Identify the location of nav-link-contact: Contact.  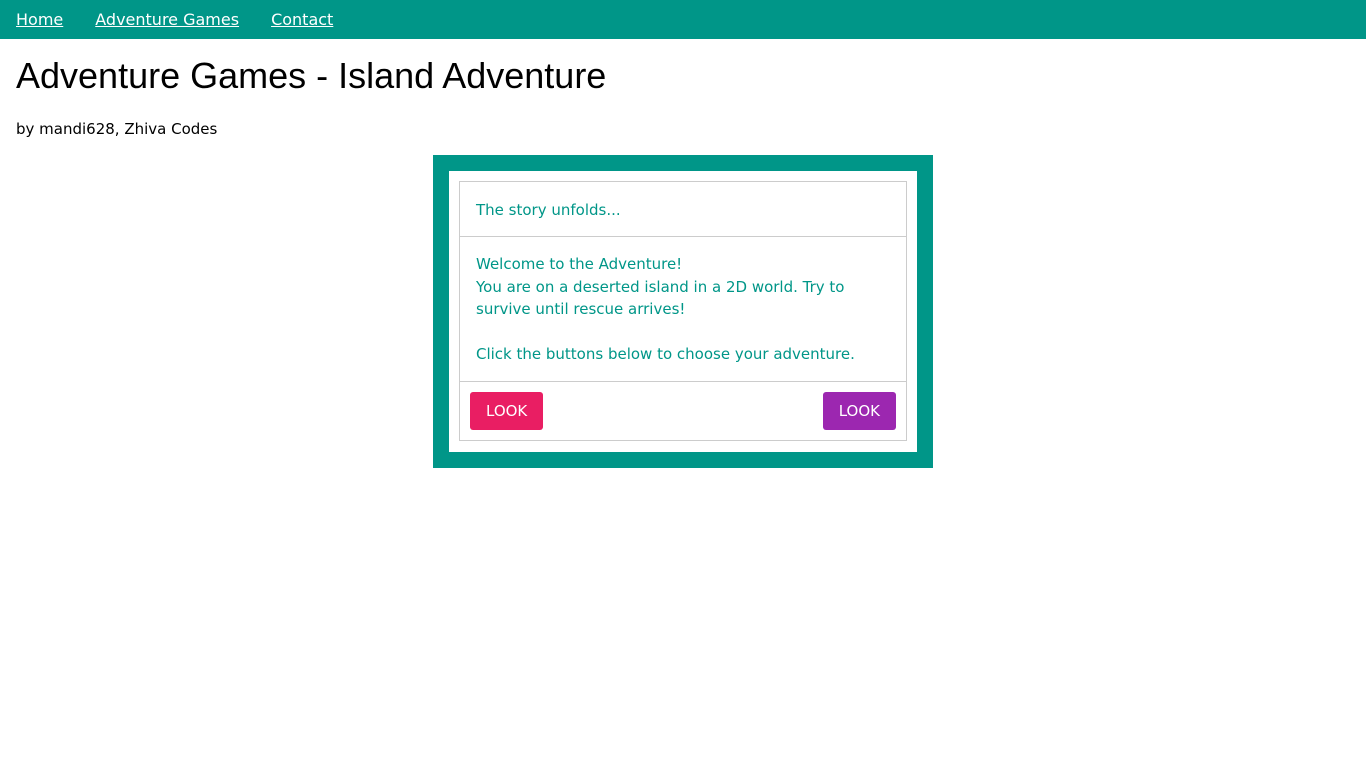
(302, 19).